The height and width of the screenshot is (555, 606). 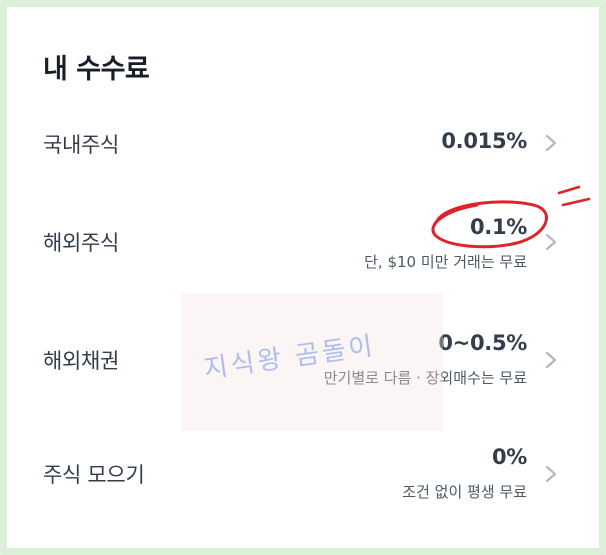 What do you see at coordinates (81, 145) in the screenshot?
I see `fee-row-label: 국내주식` at bounding box center [81, 145].